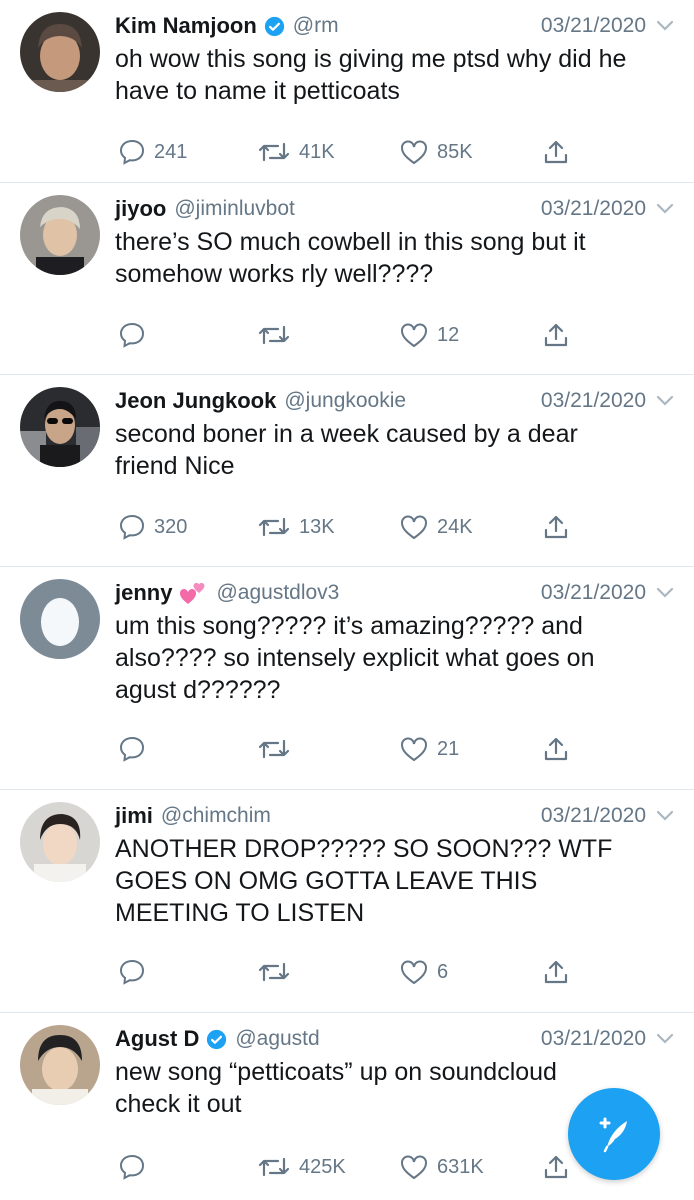 The width and height of the screenshot is (694, 1200). I want to click on tweet-actions: 320 13K 24K, so click(395, 527).